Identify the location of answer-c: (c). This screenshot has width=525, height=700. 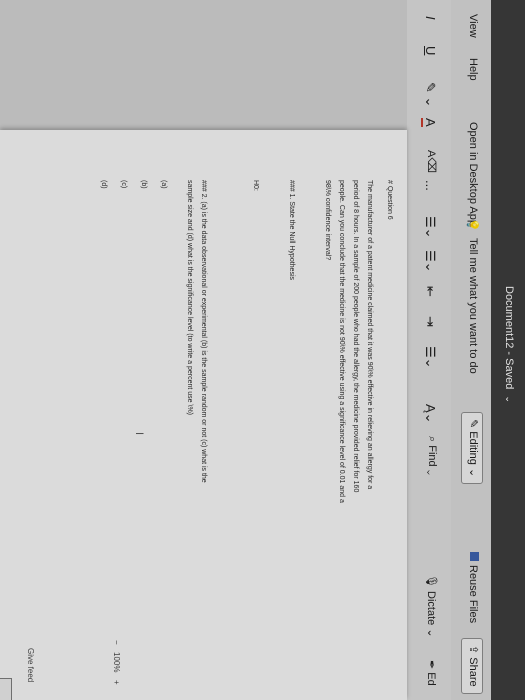
(123, 184).